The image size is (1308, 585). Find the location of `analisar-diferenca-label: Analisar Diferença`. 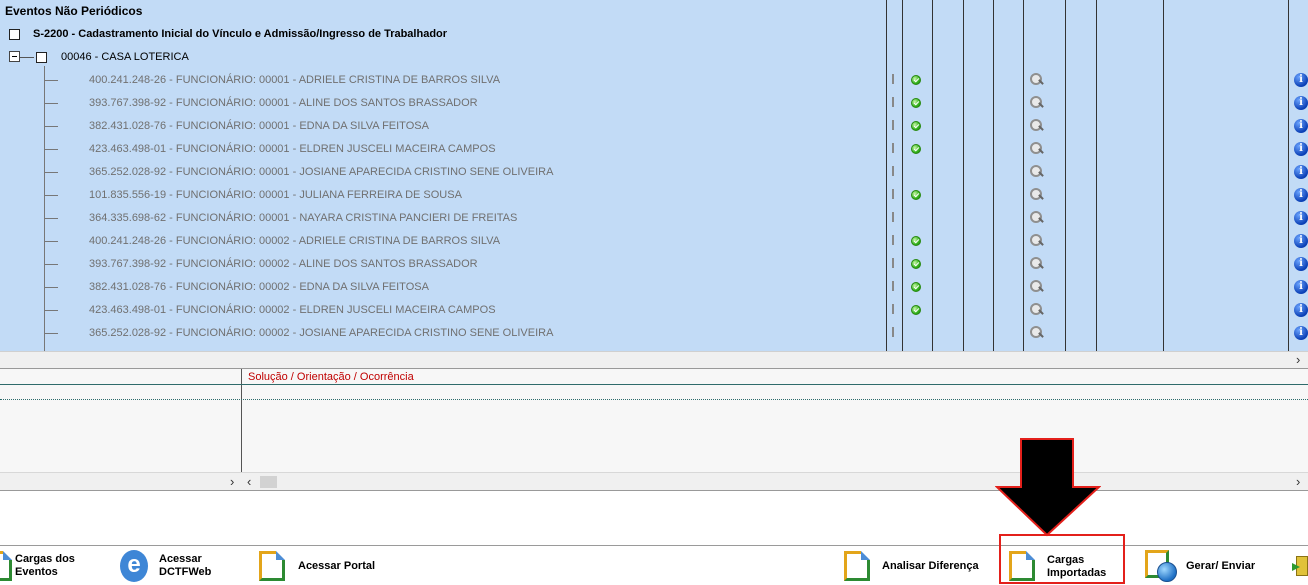

analisar-diferenca-label: Analisar Diferença is located at coordinates (930, 566).